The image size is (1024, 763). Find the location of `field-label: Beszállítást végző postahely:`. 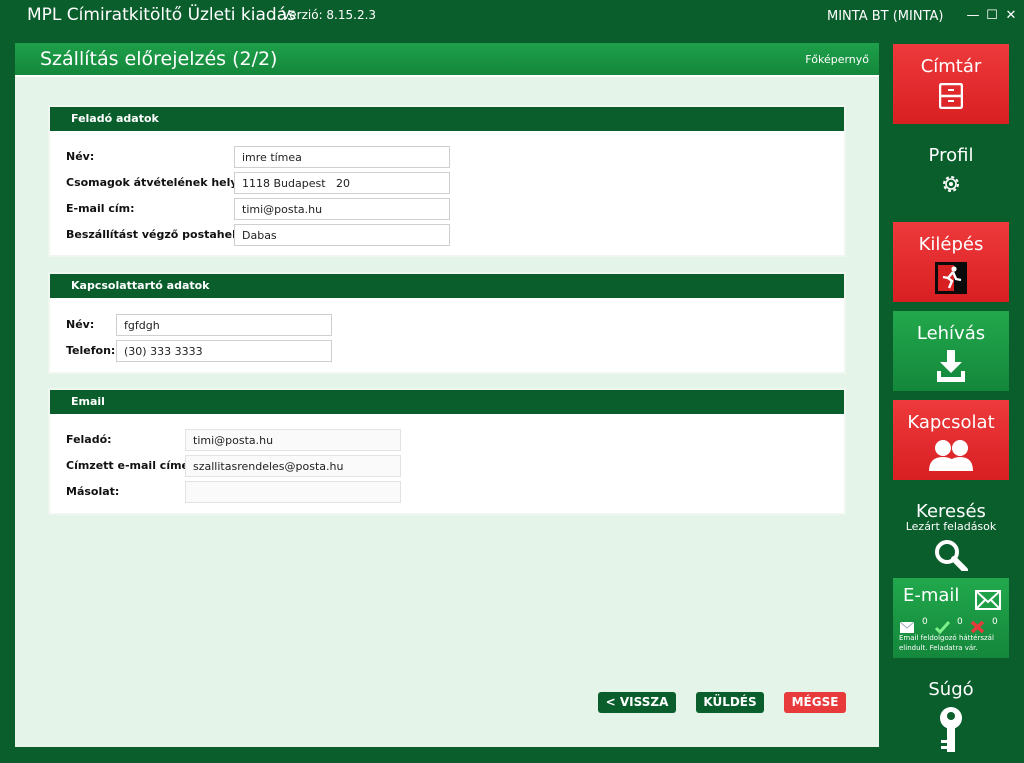

field-label: Beszállítást végző postahely: is located at coordinates (157, 234).